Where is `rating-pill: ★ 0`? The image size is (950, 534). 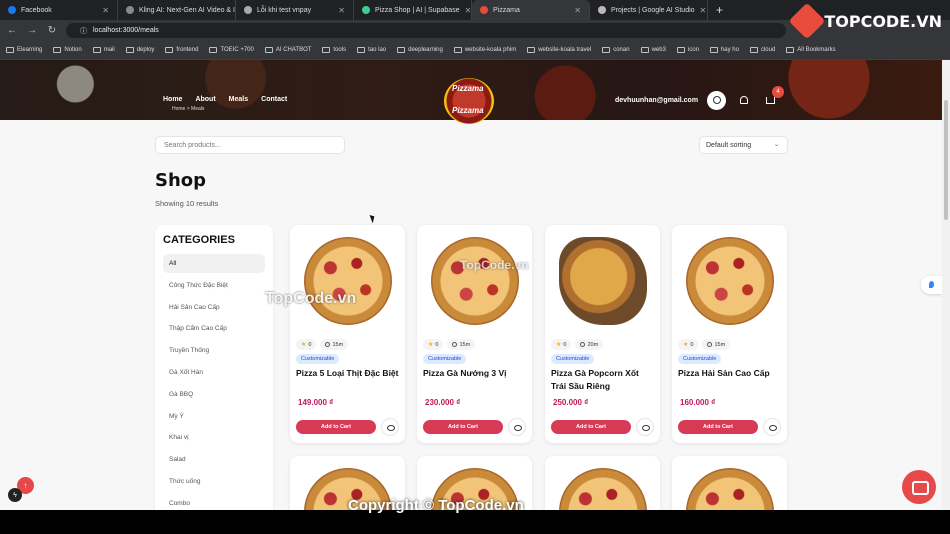
rating-pill: ★ 0 is located at coordinates (688, 344).